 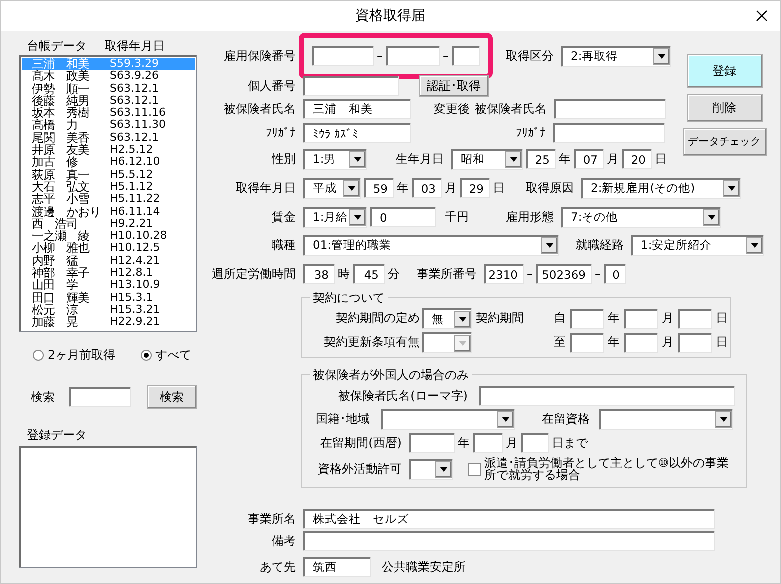 I want to click on field-label: 取得区分, so click(x=529, y=56).